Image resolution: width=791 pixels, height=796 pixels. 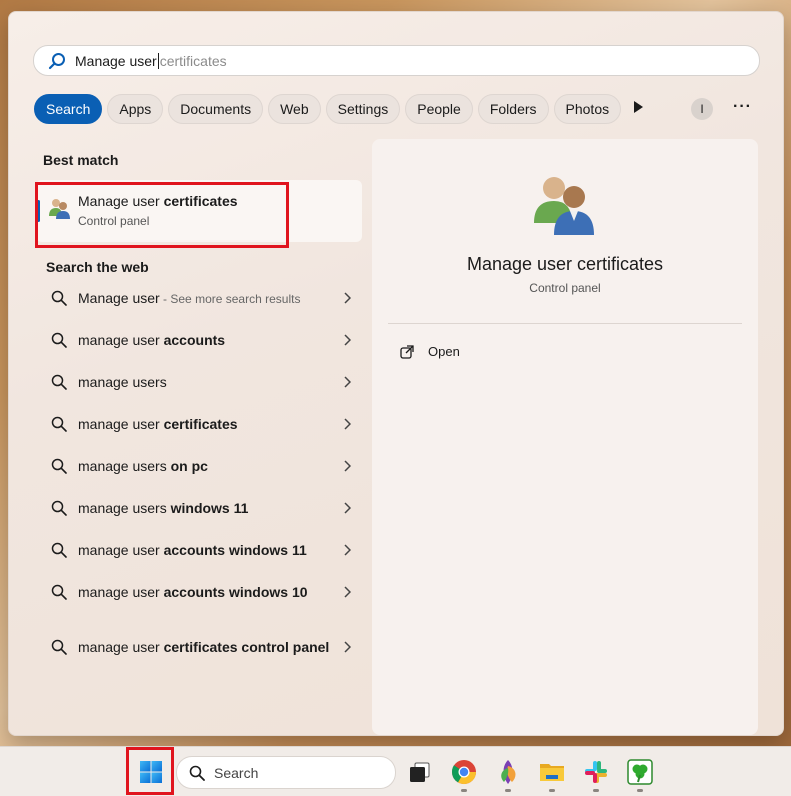 I want to click on preview-divider, so click(x=565, y=323).